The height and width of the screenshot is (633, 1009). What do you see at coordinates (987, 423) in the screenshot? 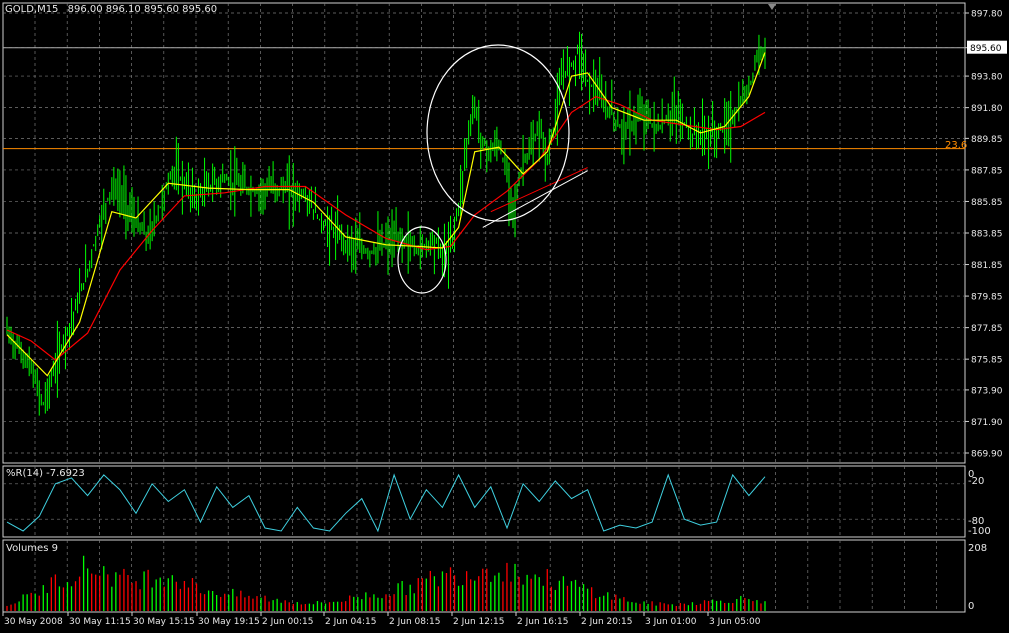
I see `price-axis-label: 871.90` at bounding box center [987, 423].